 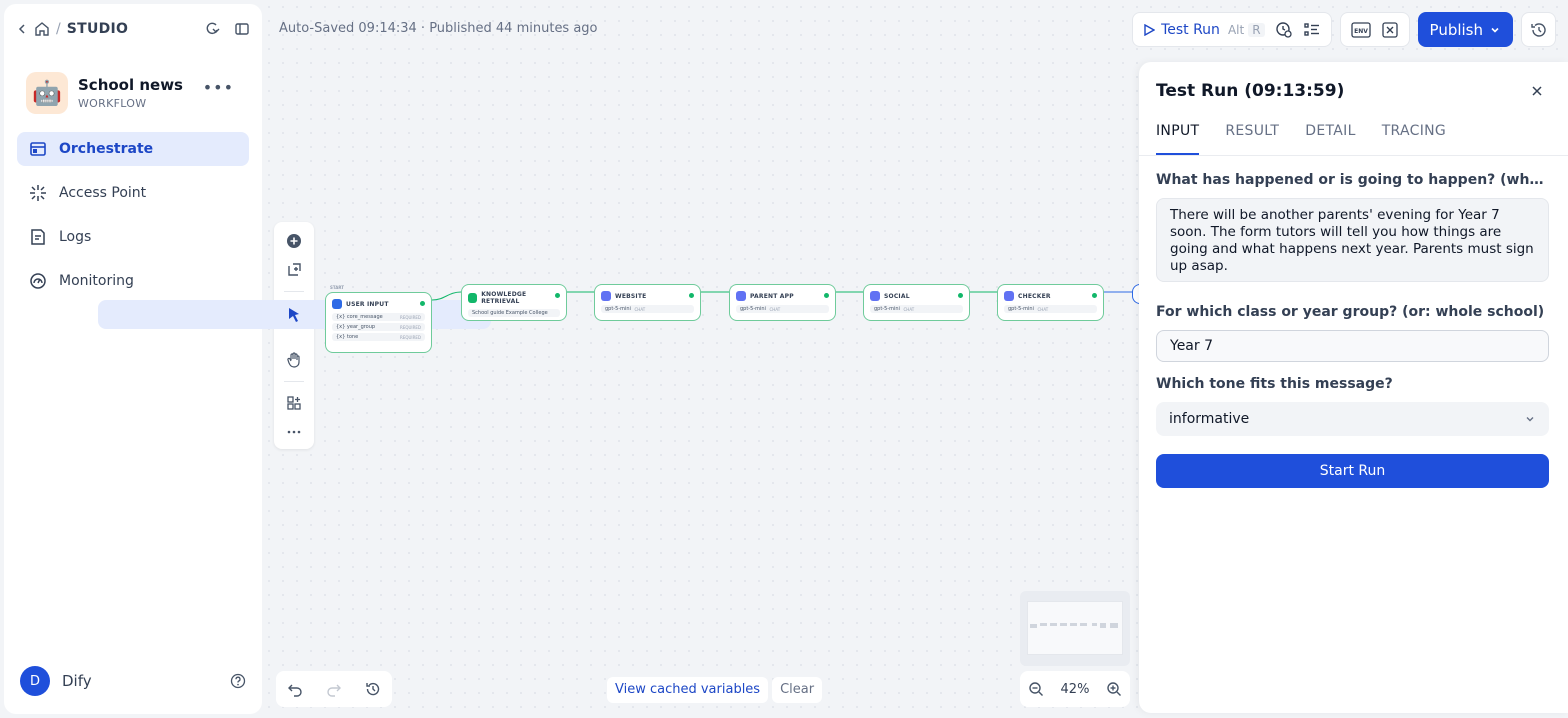 I want to click on variable-row: {x} year_group REQUIRED, so click(x=378, y=327).